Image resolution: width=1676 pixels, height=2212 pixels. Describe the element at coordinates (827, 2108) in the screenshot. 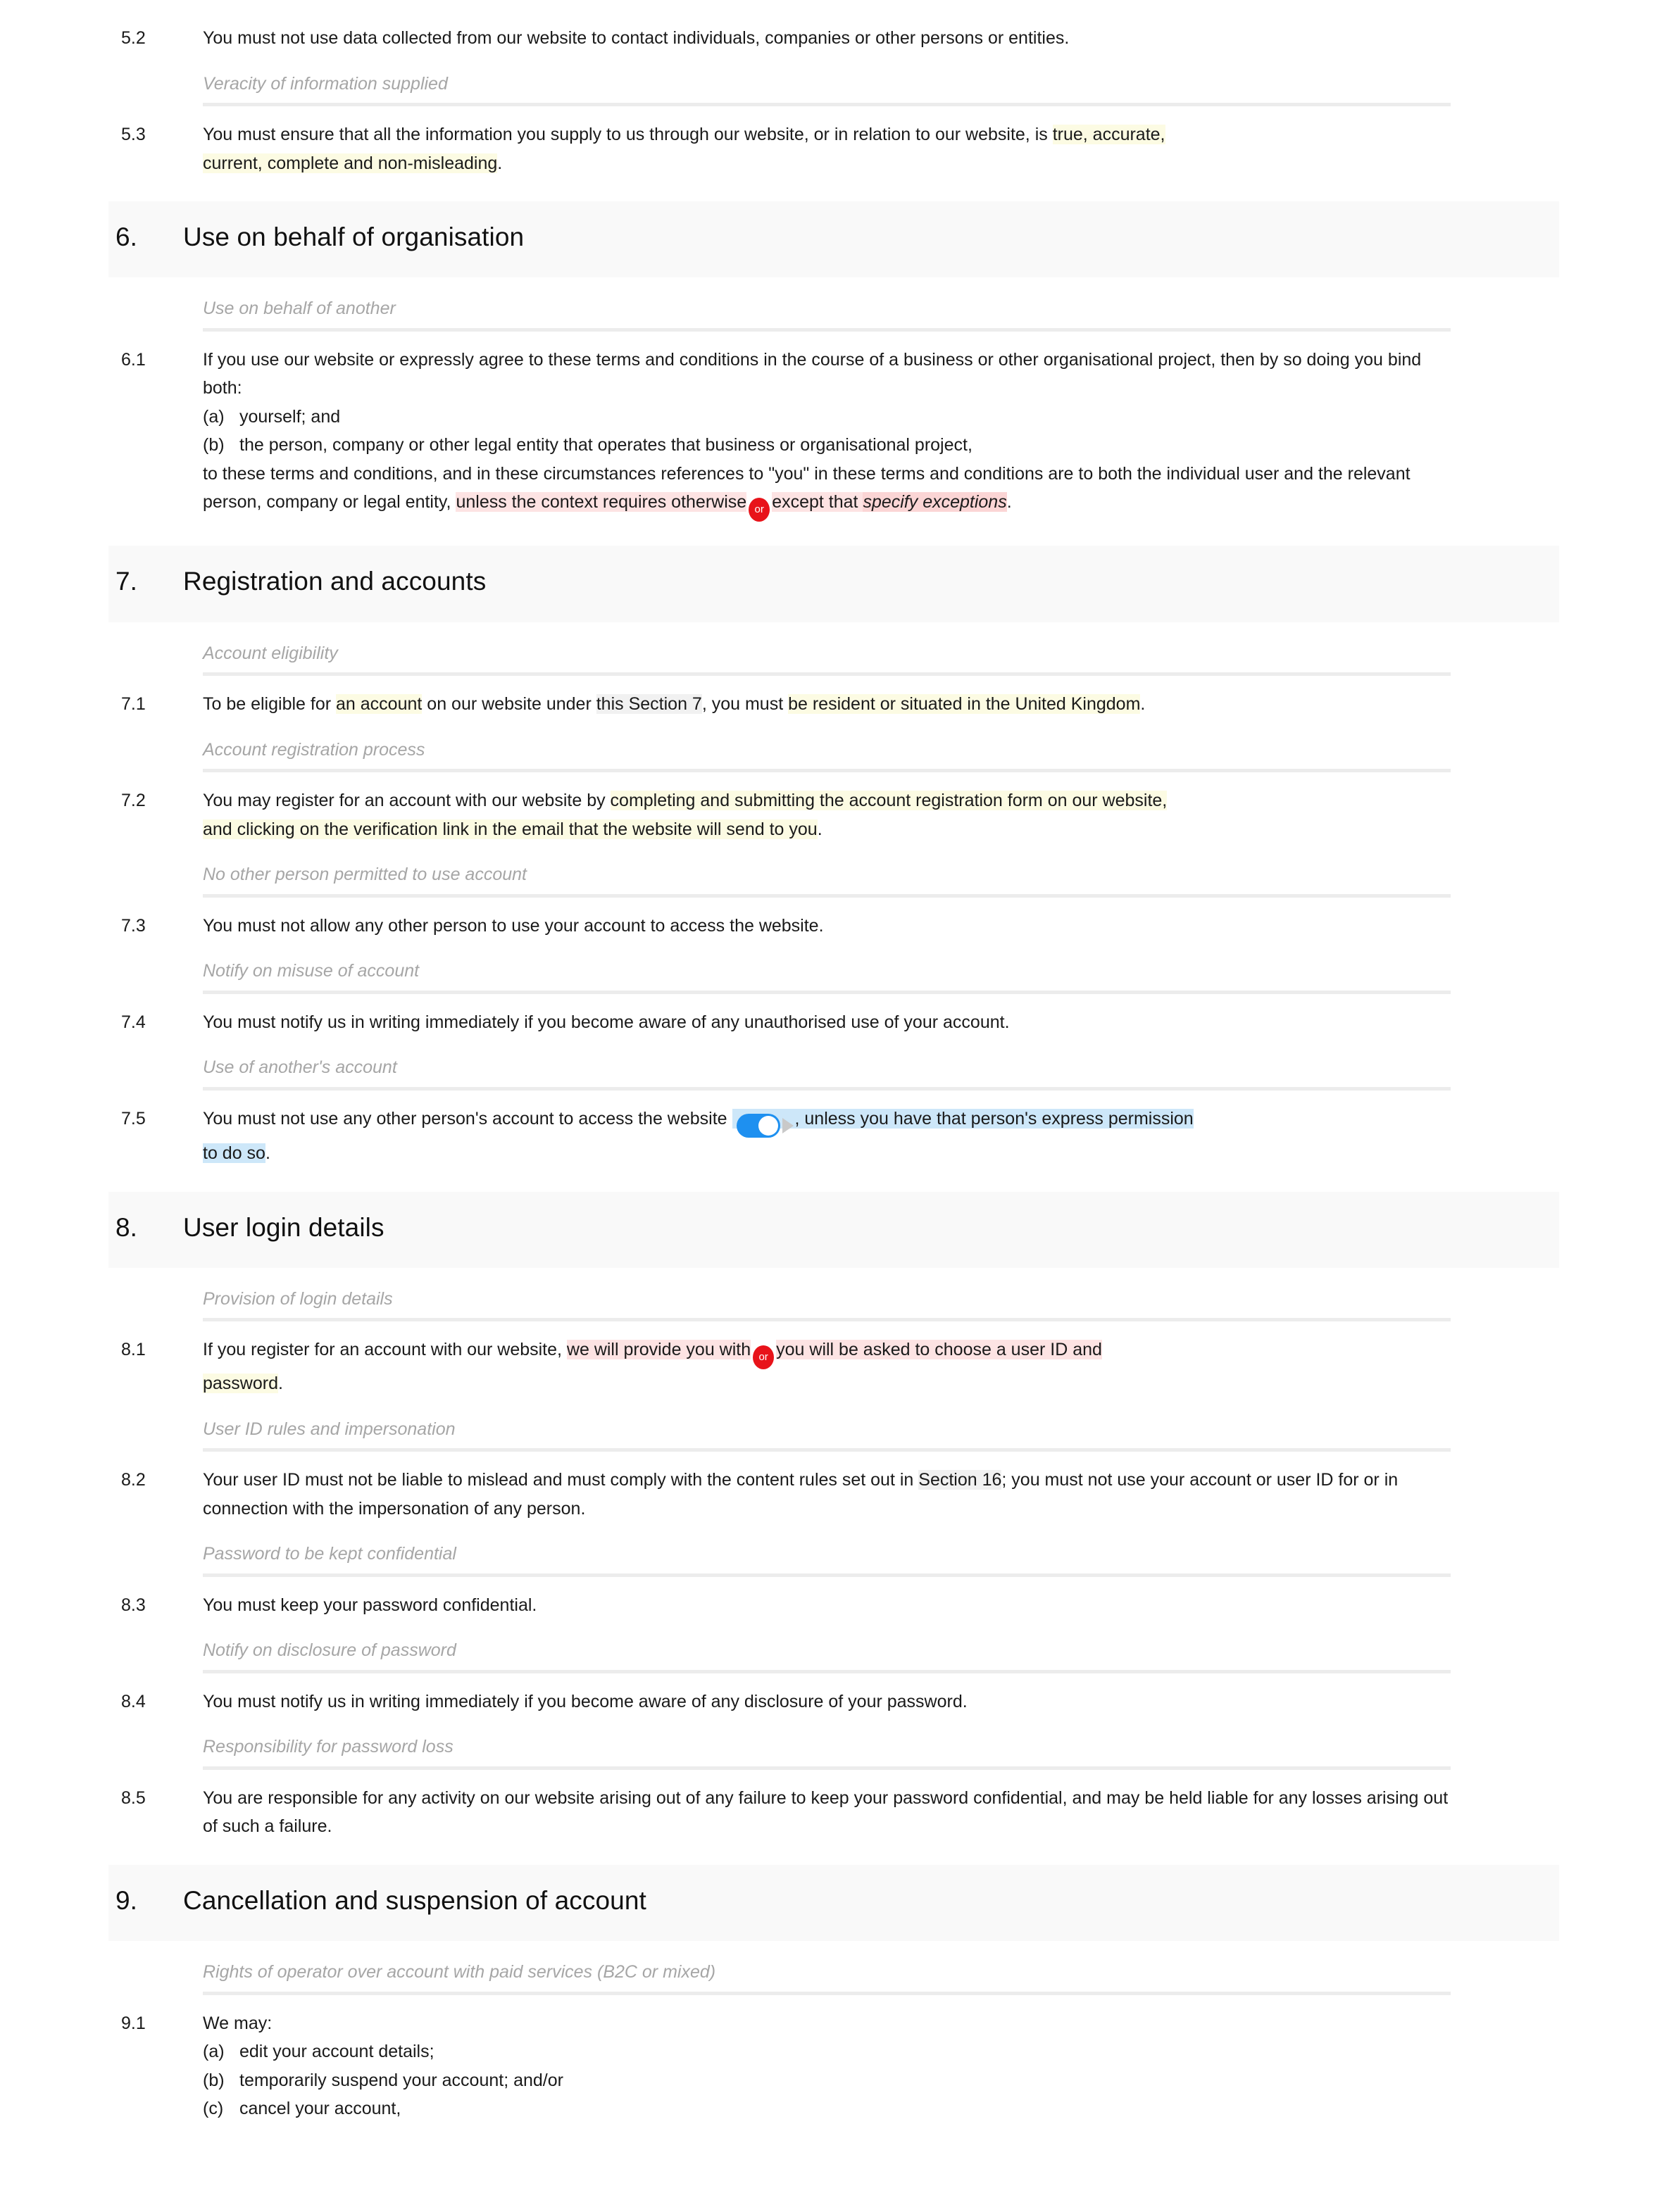

I see `list-item: (c) cancel your account,` at that location.